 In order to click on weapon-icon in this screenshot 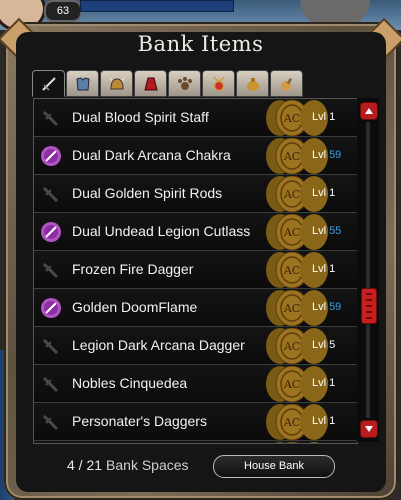, I will do `click(48, 83)`.